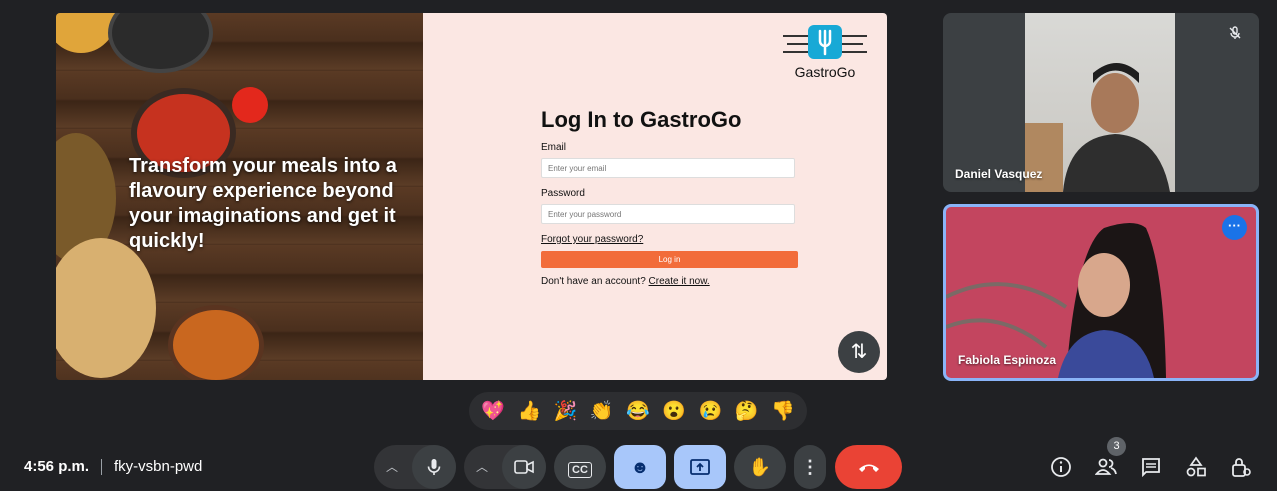 Image resolution: width=1277 pixels, height=491 pixels. I want to click on raise-hand-button: ✋, so click(760, 467).